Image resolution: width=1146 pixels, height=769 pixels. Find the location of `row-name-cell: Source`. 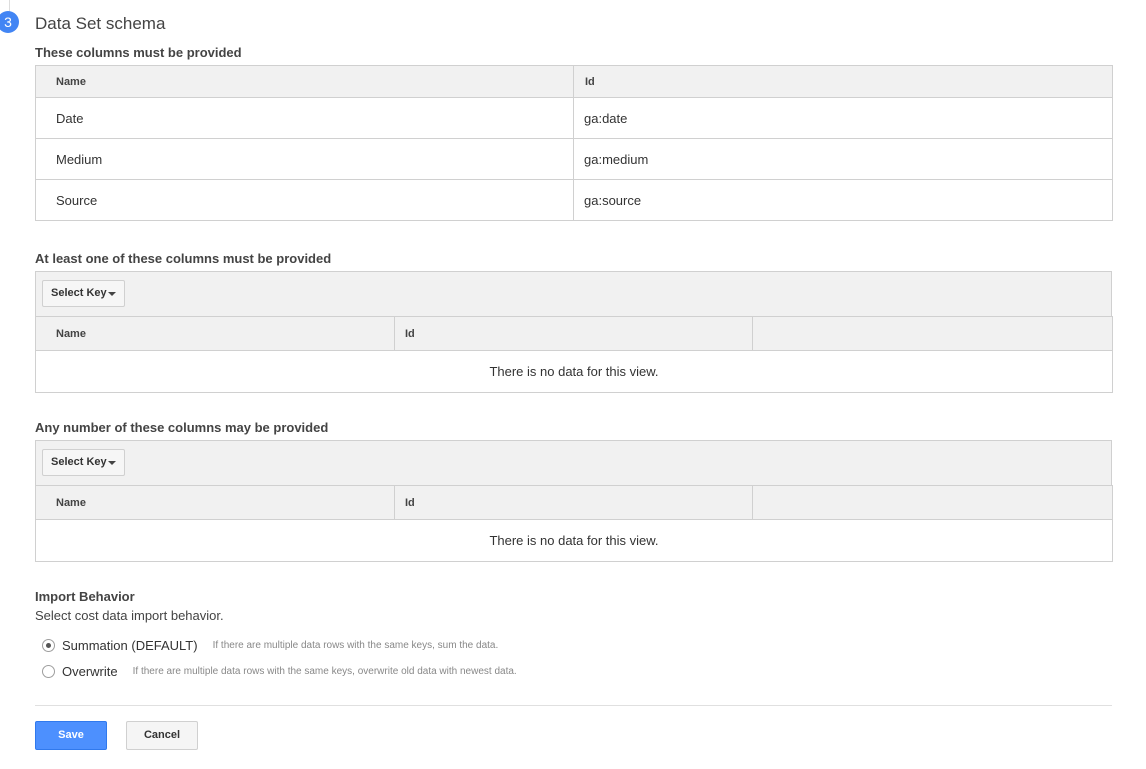

row-name-cell: Source is located at coordinates (304, 200).